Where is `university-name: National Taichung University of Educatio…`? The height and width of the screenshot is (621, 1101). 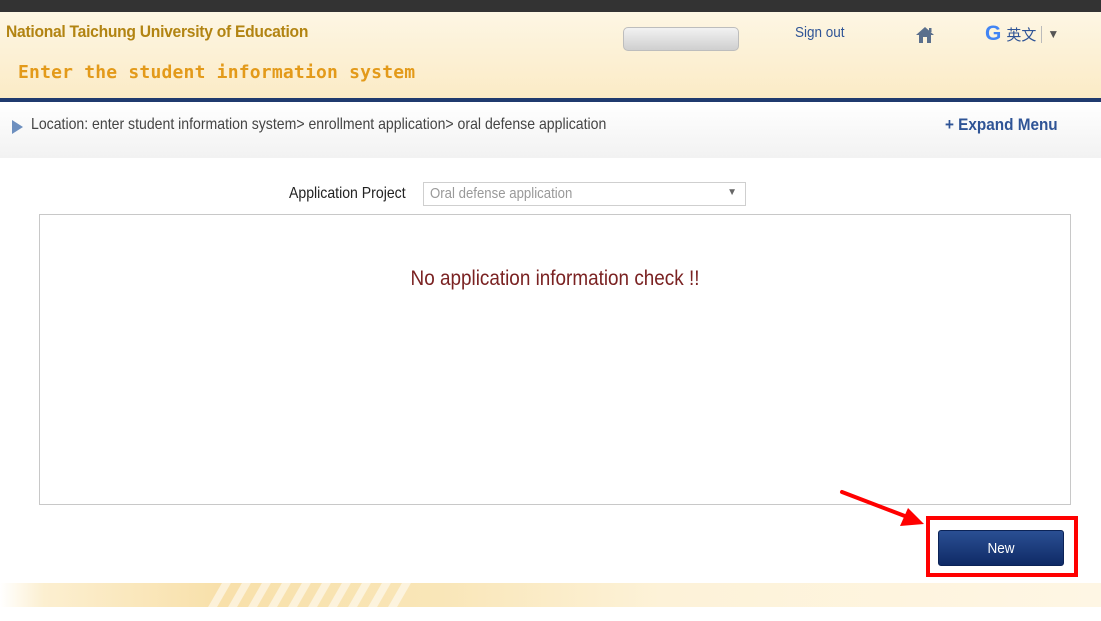
university-name: National Taichung University of Educatio… is located at coordinates (157, 31).